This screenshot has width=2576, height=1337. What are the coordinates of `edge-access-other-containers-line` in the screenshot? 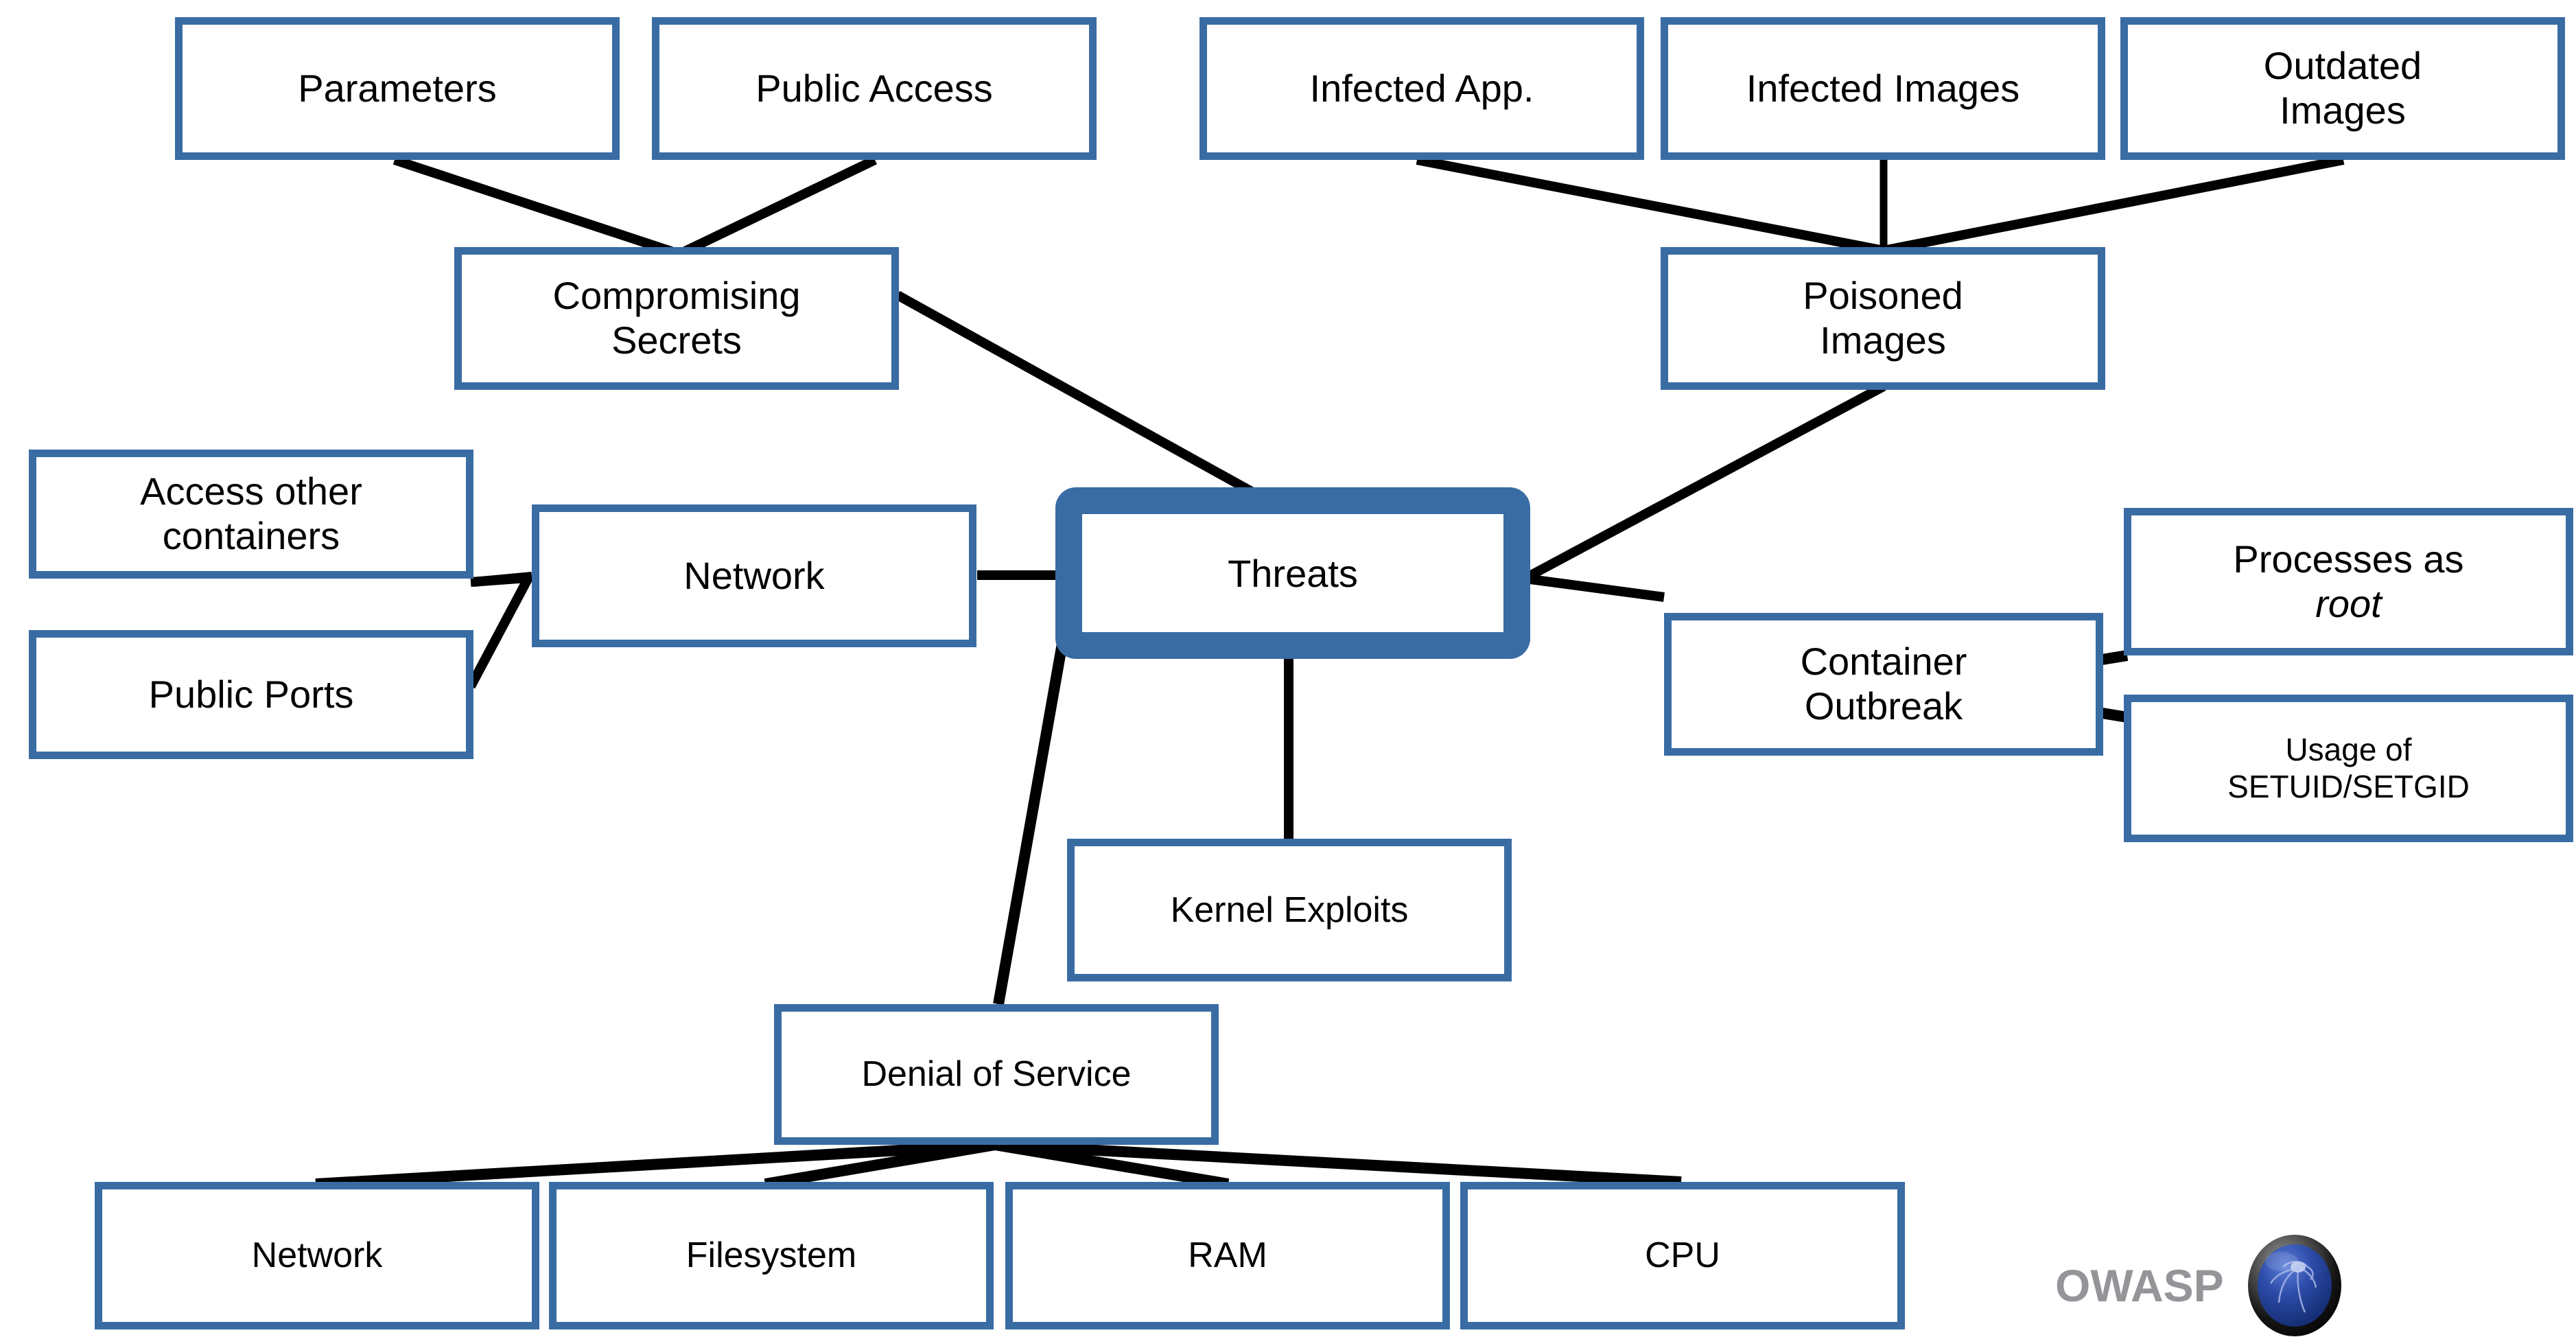 It's located at (502, 577).